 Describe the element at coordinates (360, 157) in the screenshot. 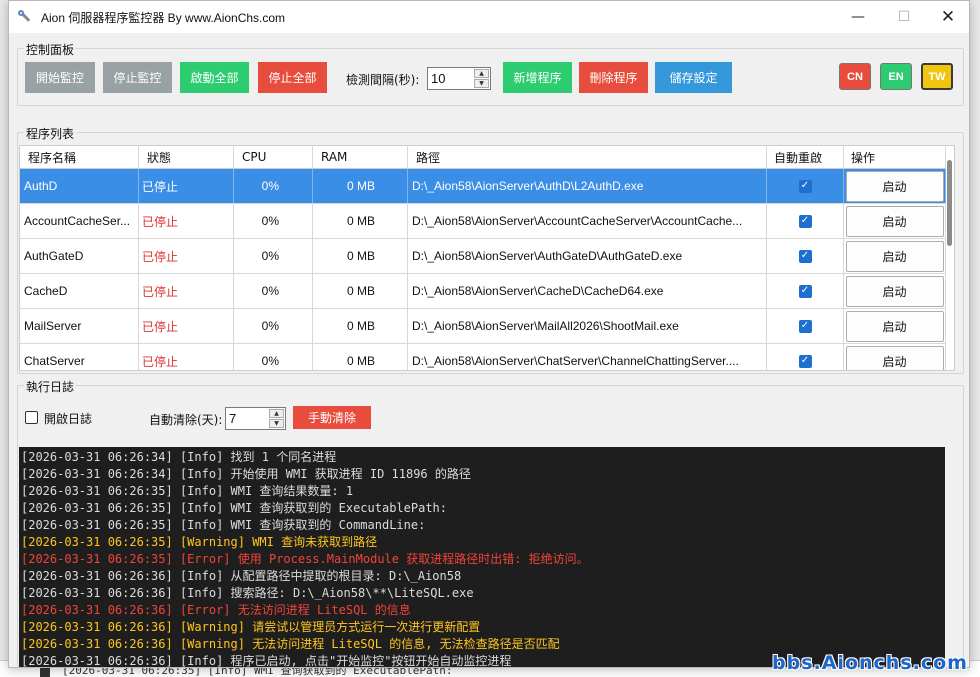

I see `column-header-ram: RAM` at that location.